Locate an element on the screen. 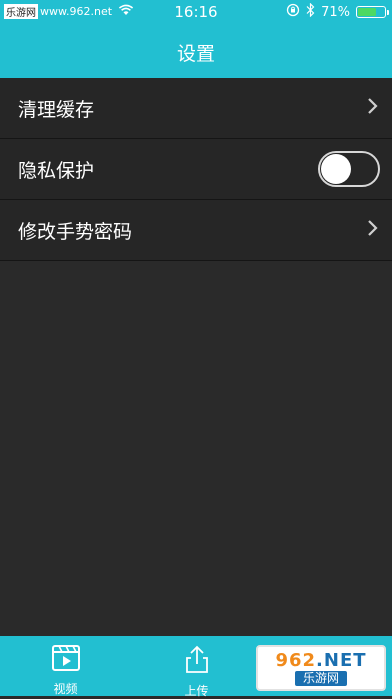 This screenshot has width=392, height=699. tab-upload: 上传 is located at coordinates (196, 667).